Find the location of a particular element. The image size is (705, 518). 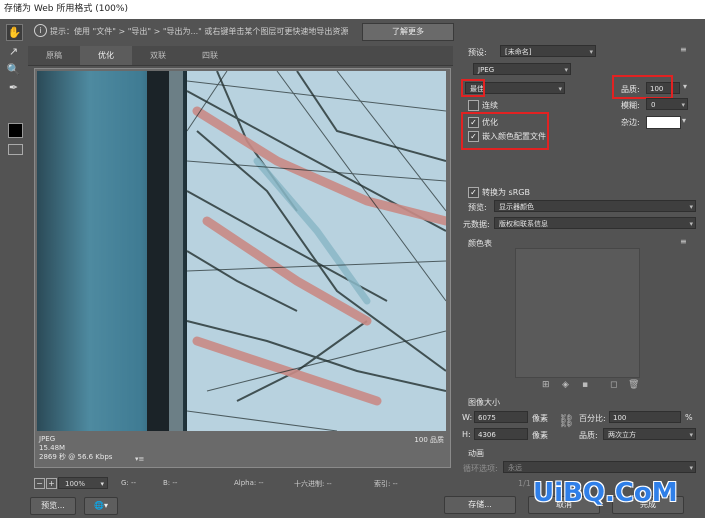

progressive-checkbox is located at coordinates (473, 105).